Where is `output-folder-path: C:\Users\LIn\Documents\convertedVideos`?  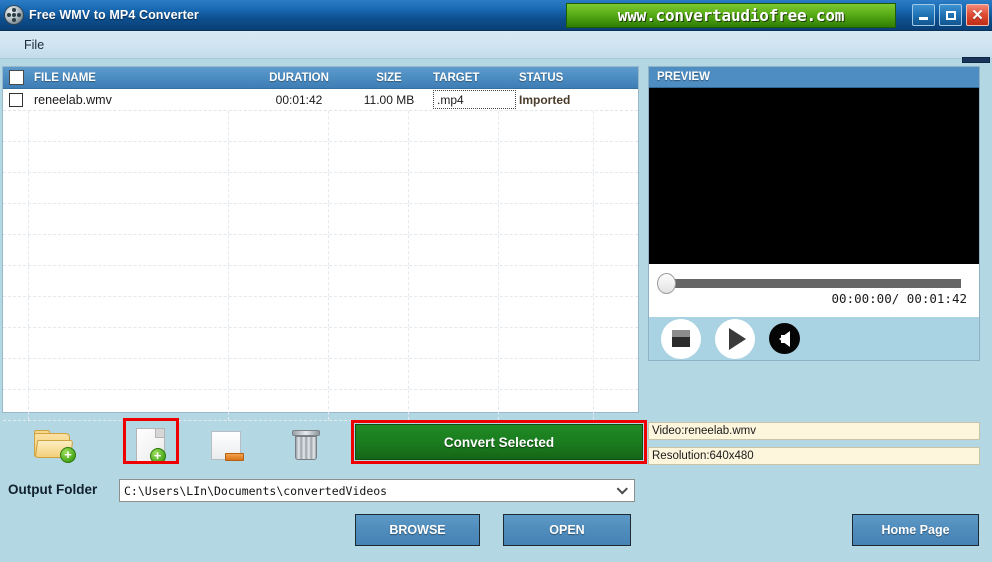
output-folder-path: C:\Users\LIn\Documents\convertedVideos is located at coordinates (366, 491).